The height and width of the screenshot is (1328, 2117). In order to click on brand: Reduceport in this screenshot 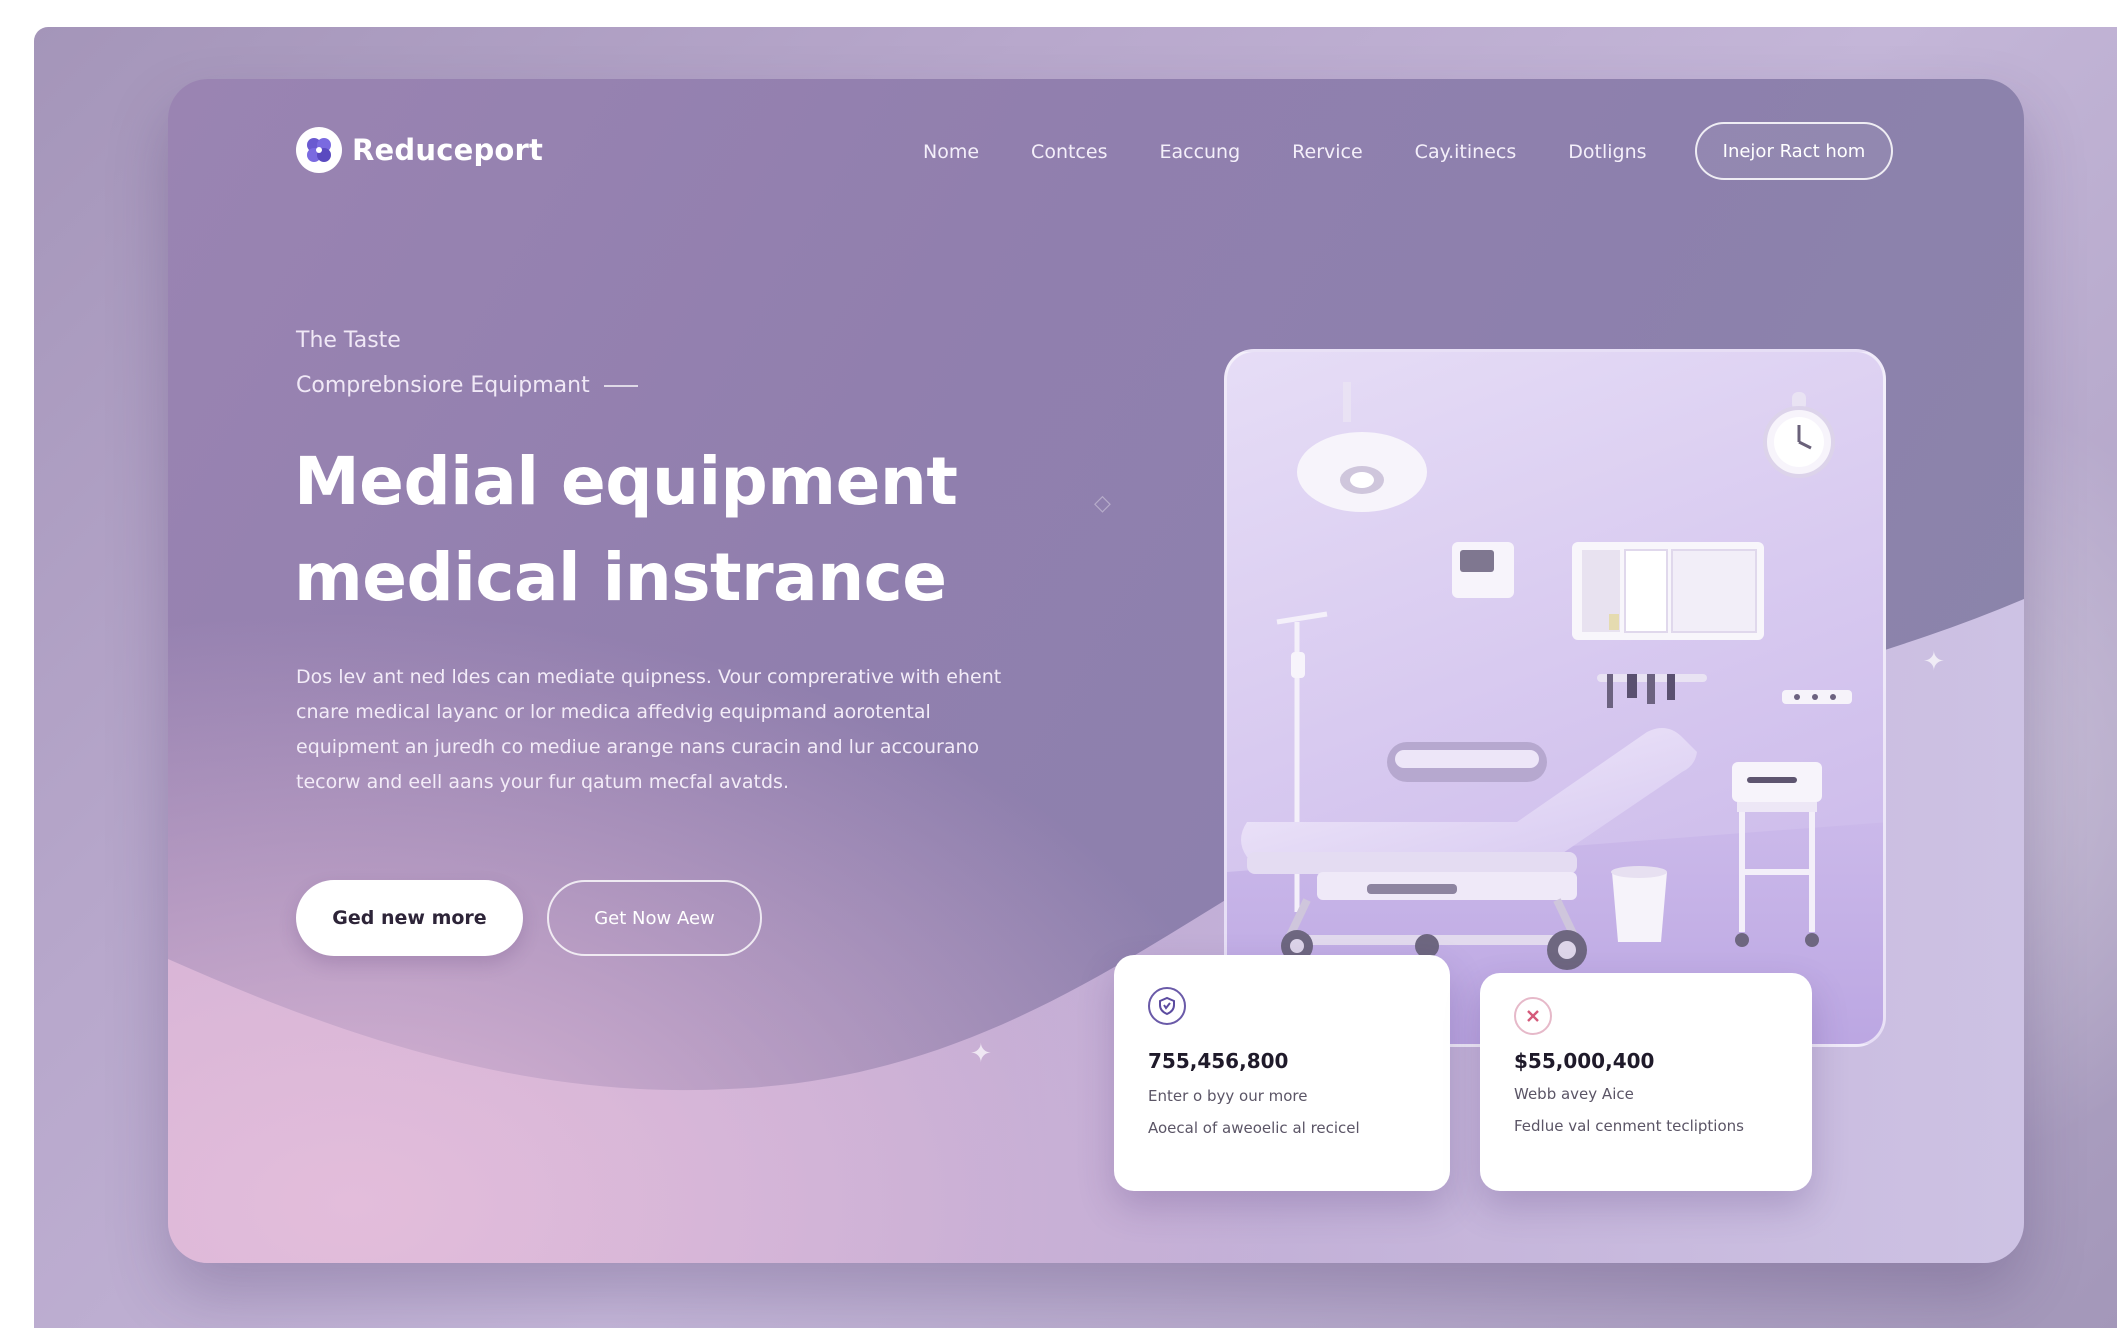, I will do `click(419, 150)`.